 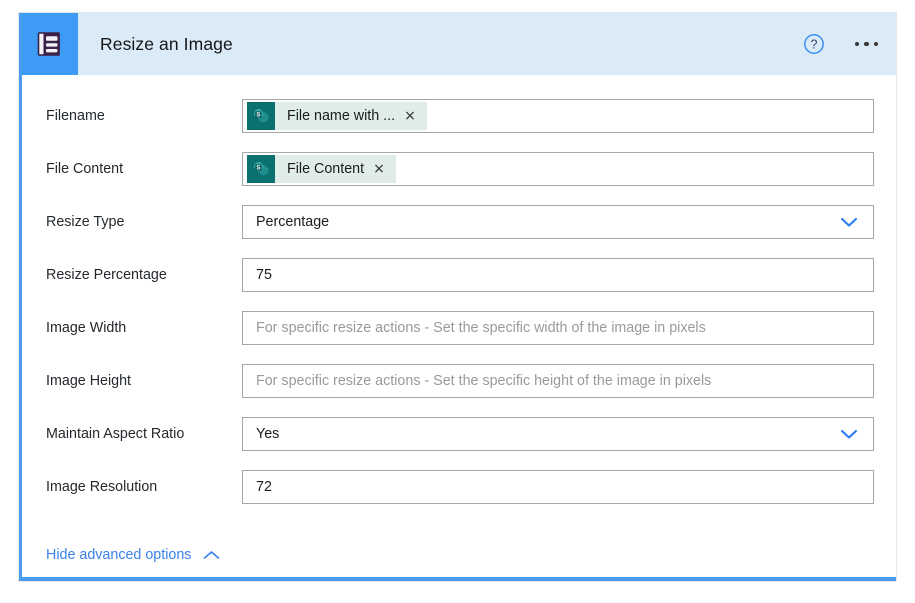 What do you see at coordinates (558, 222) in the screenshot?
I see `resize-type-dropdown: Percentage` at bounding box center [558, 222].